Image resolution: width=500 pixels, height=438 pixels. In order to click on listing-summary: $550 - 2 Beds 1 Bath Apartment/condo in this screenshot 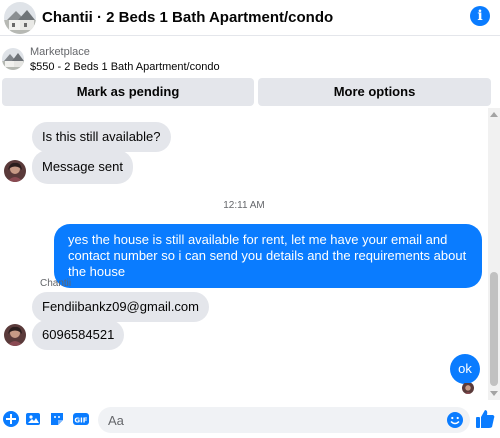, I will do `click(125, 67)`.